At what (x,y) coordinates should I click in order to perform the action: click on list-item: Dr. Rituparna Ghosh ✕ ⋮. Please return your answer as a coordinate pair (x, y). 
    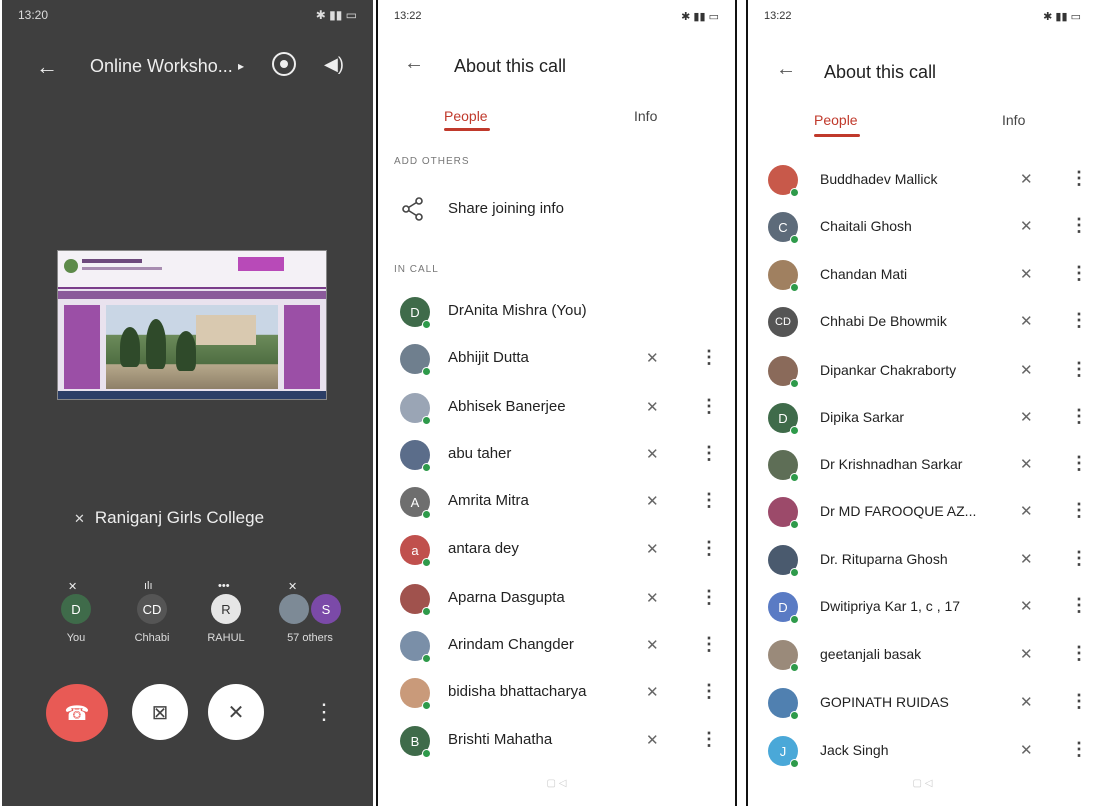
    Looking at the image, I should click on (922, 560).